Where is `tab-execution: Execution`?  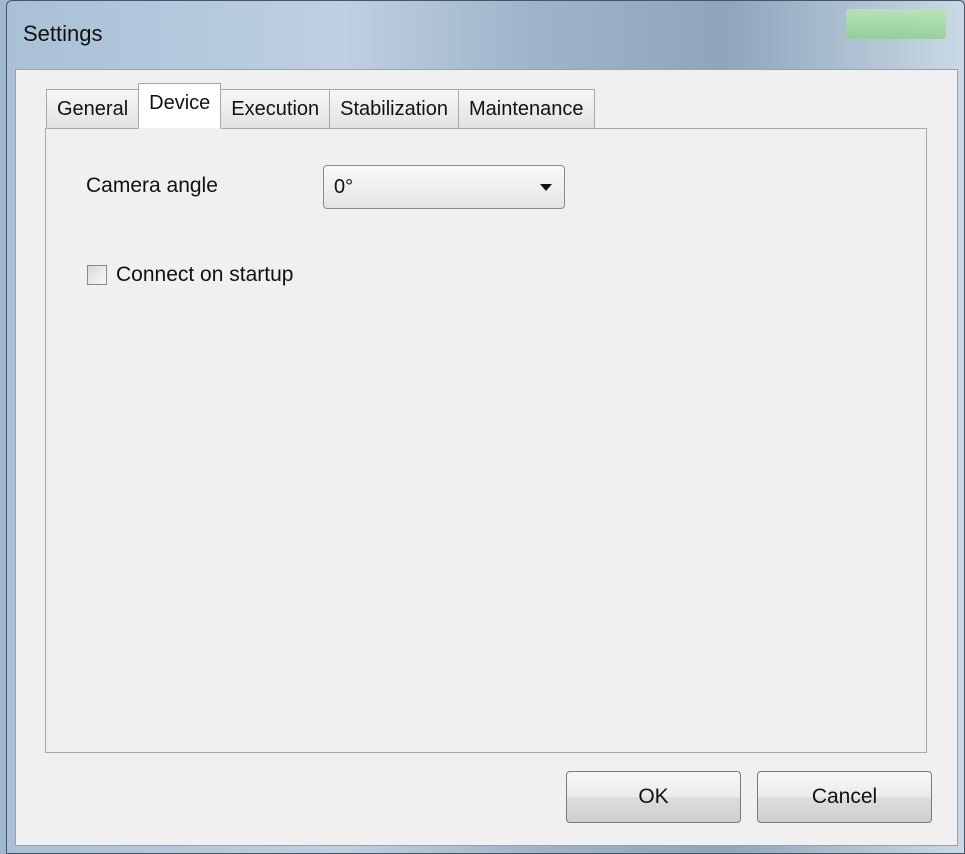 tab-execution: Execution is located at coordinates (275, 109).